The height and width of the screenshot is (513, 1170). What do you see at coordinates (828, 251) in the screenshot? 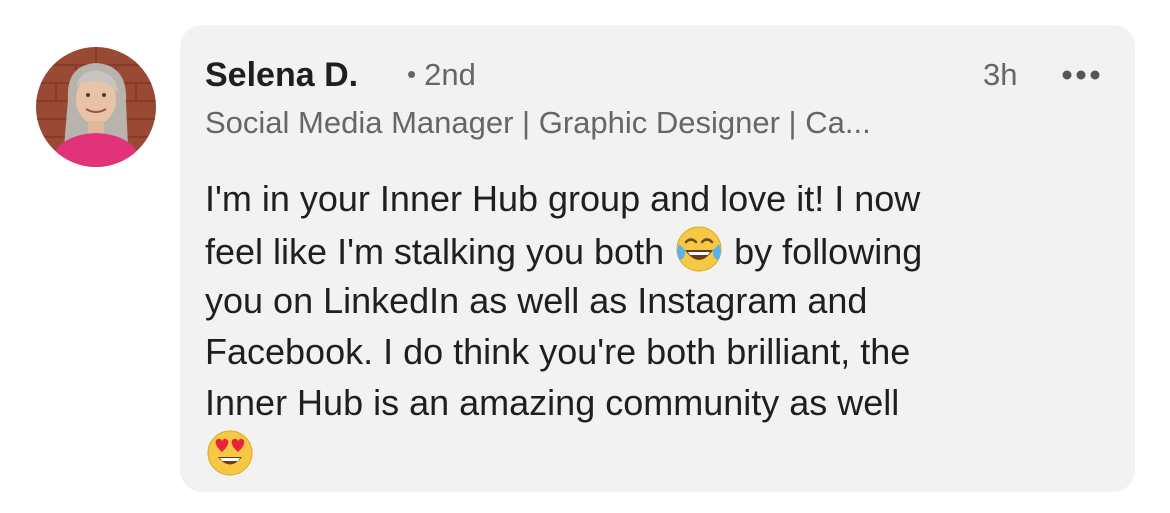
I see `comment-line-segment: by following` at bounding box center [828, 251].